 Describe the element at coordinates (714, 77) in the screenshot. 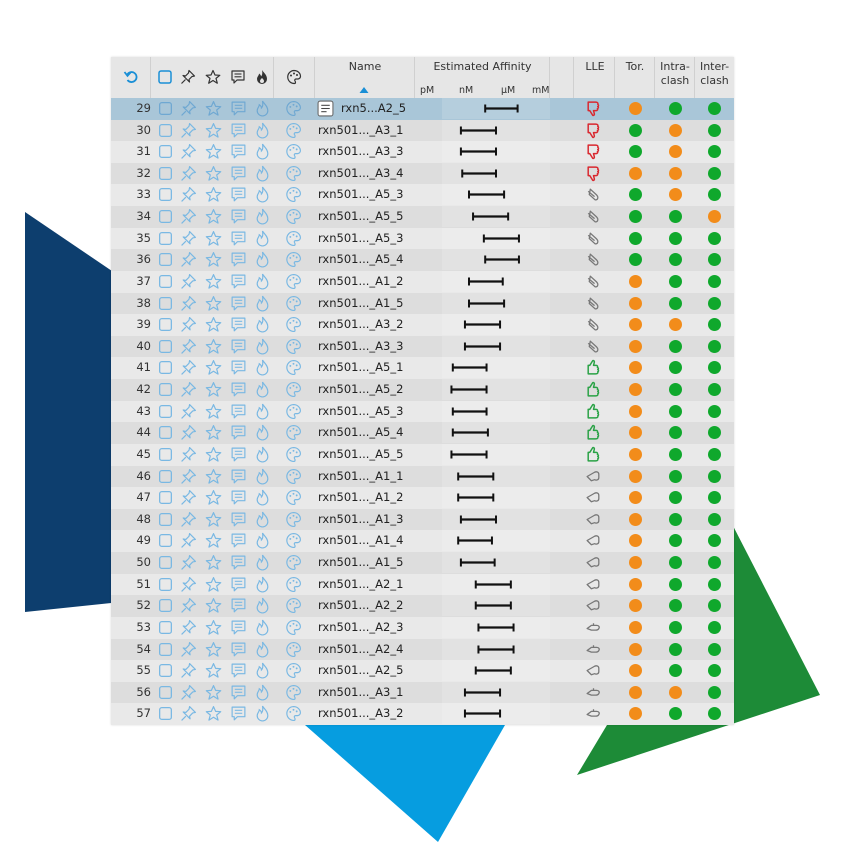

I see `header-inter-clash: Inter- clash` at that location.